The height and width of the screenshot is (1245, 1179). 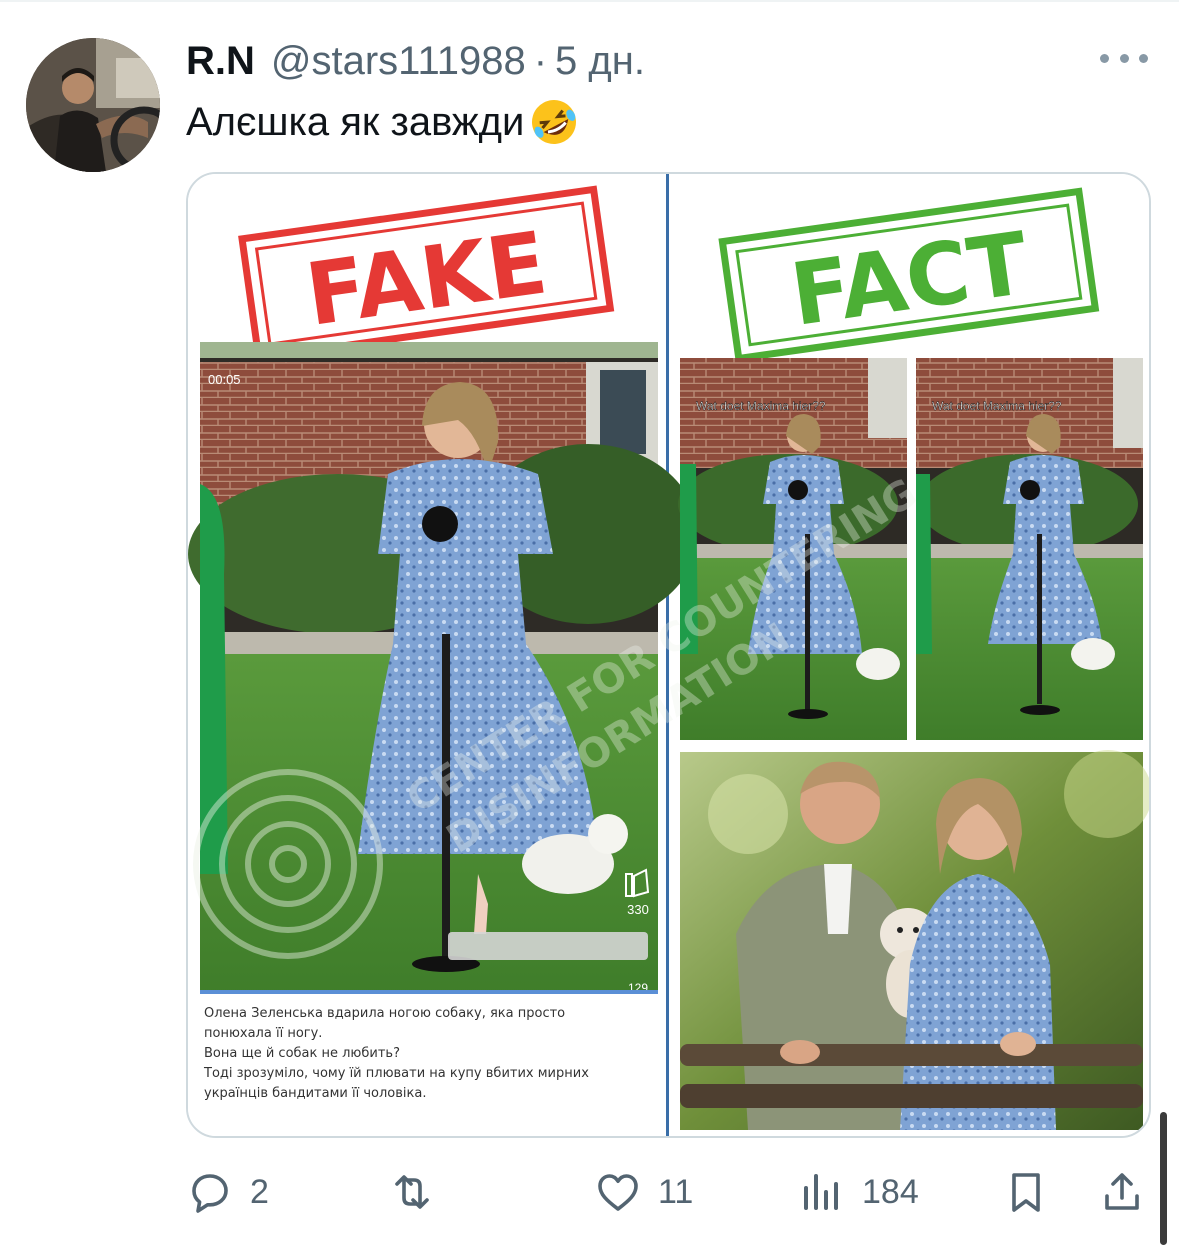 I want to click on caption-line-3: Вона ще й собак не любить?, so click(x=302, y=1053).